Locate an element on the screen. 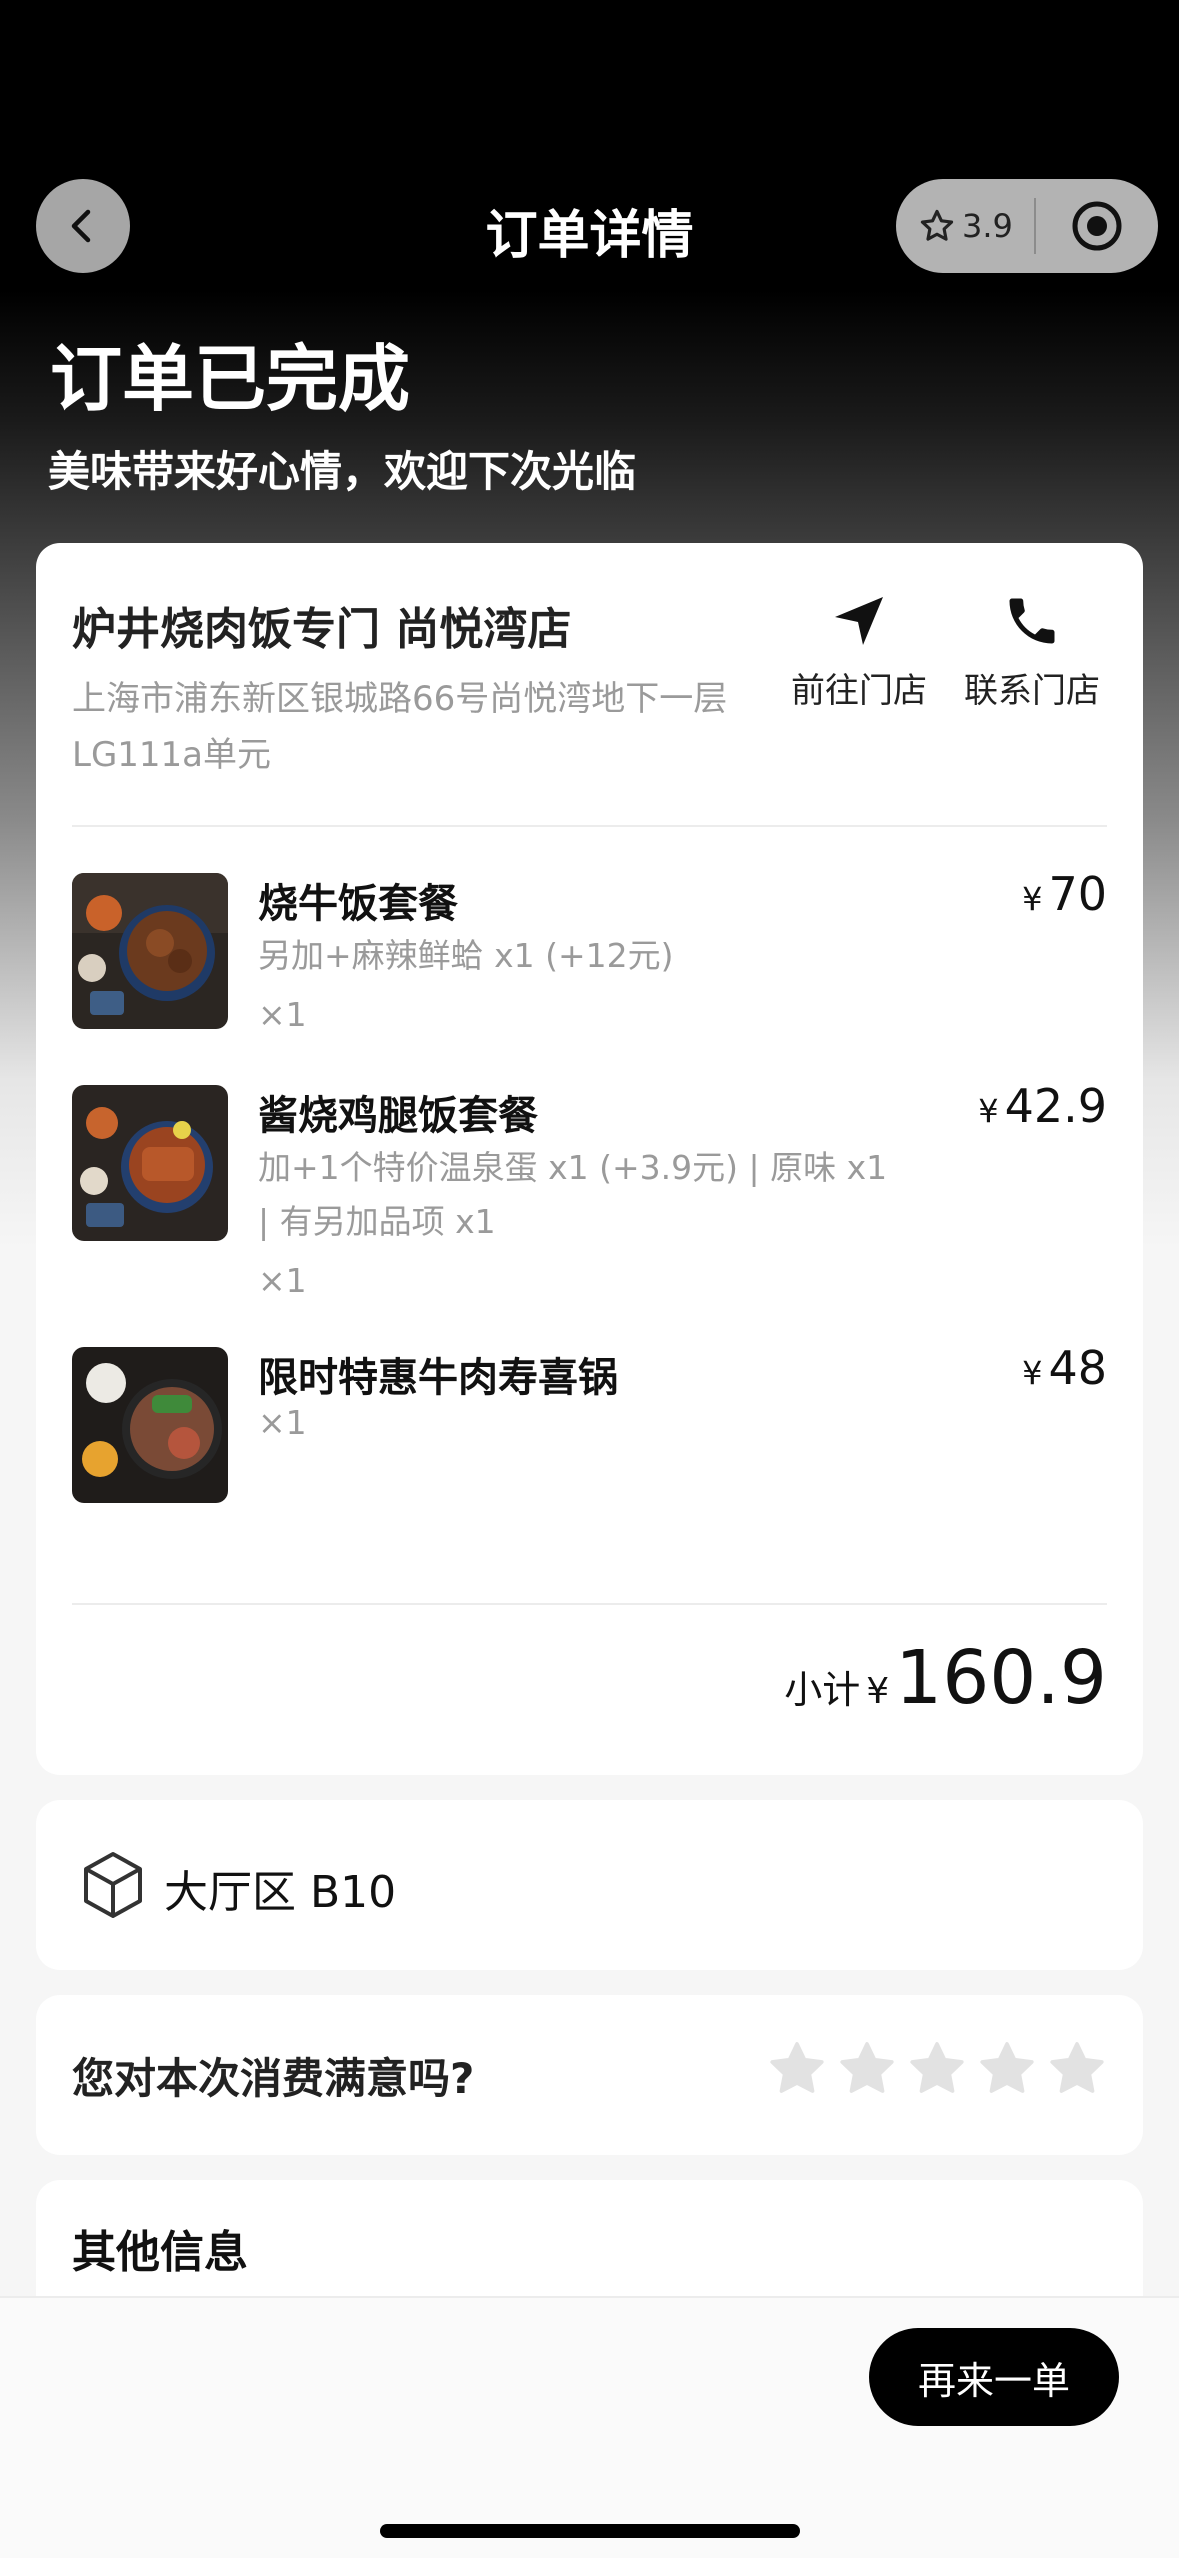 The height and width of the screenshot is (2558, 1179). phone-icon is located at coordinates (1032, 621).